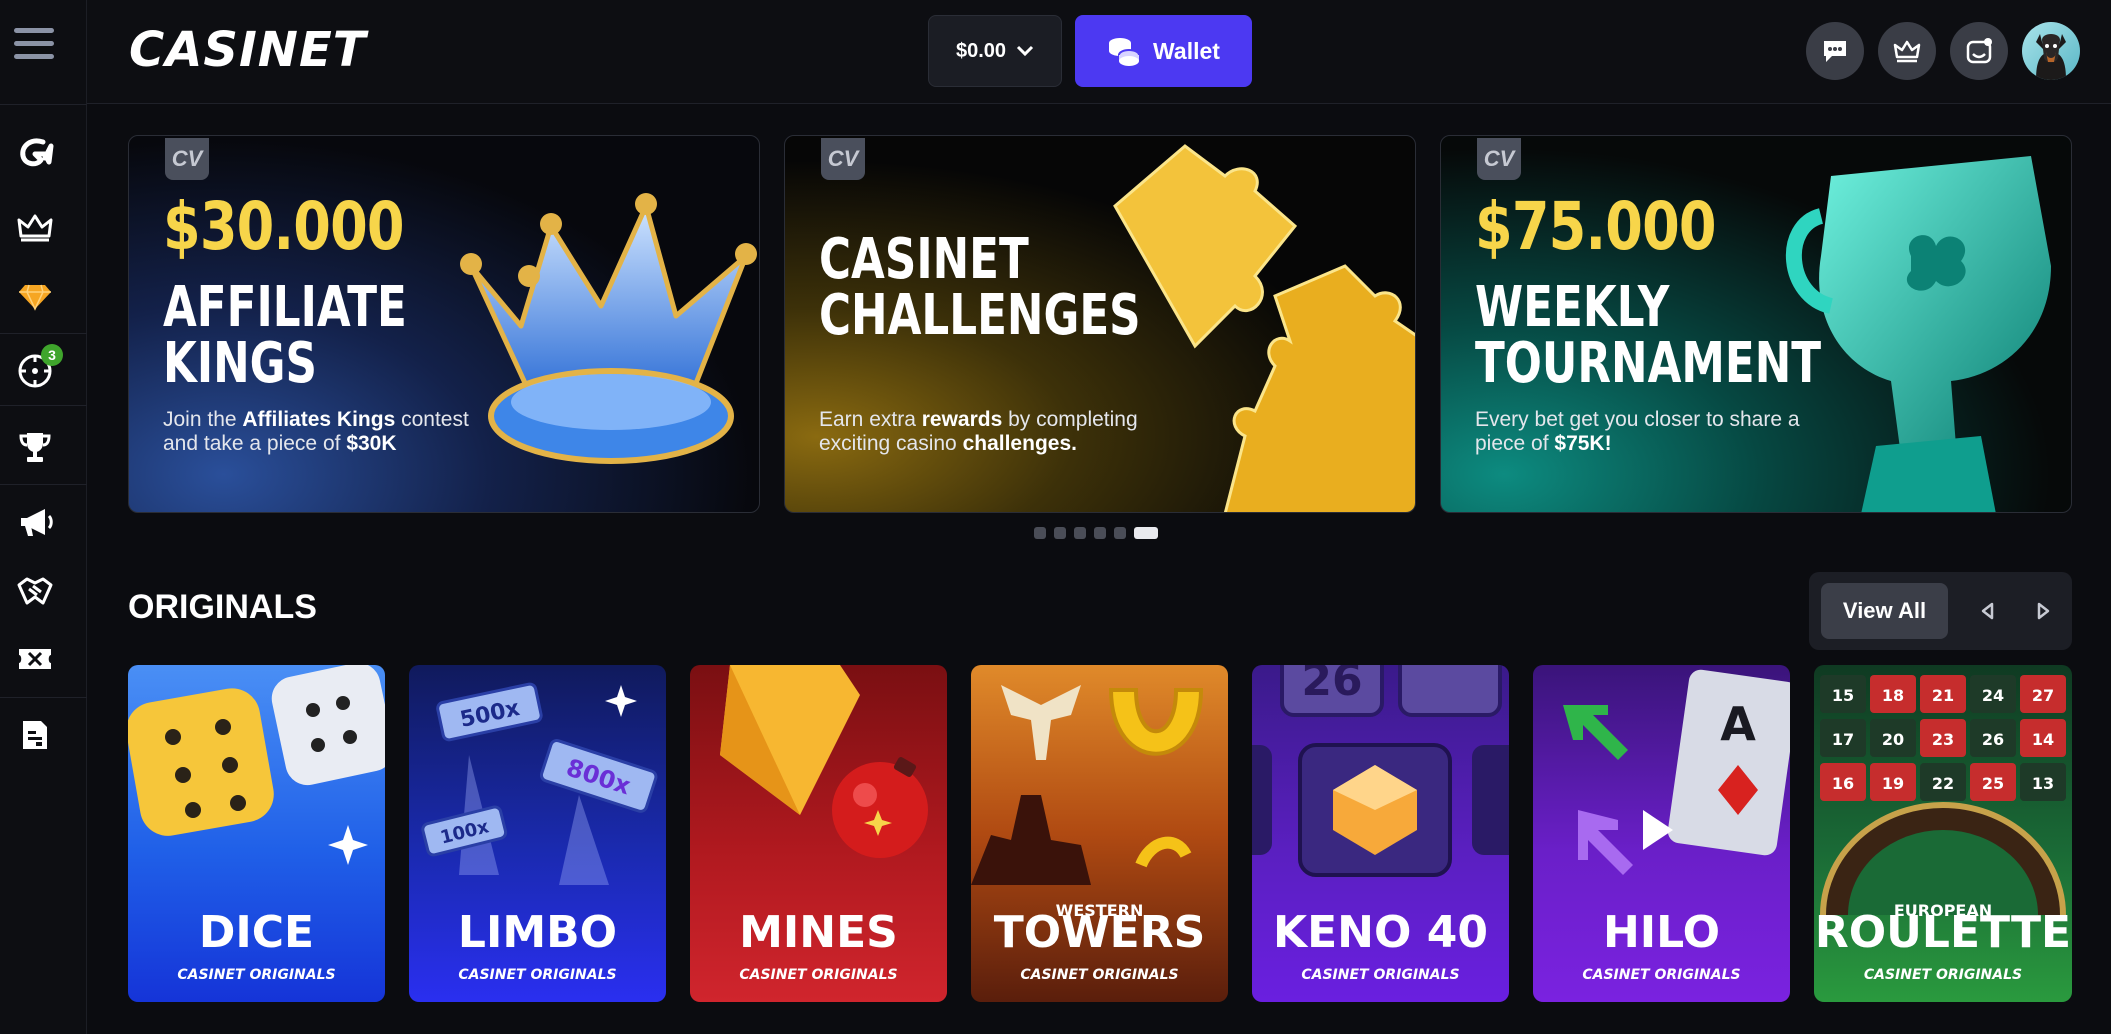 This screenshot has width=2111, height=1034. What do you see at coordinates (1943, 795) in the screenshot?
I see `roulette-table-icon: 15 18 21 24 27 17 20 23 26 14 16 19 22 25 13` at bounding box center [1943, 795].